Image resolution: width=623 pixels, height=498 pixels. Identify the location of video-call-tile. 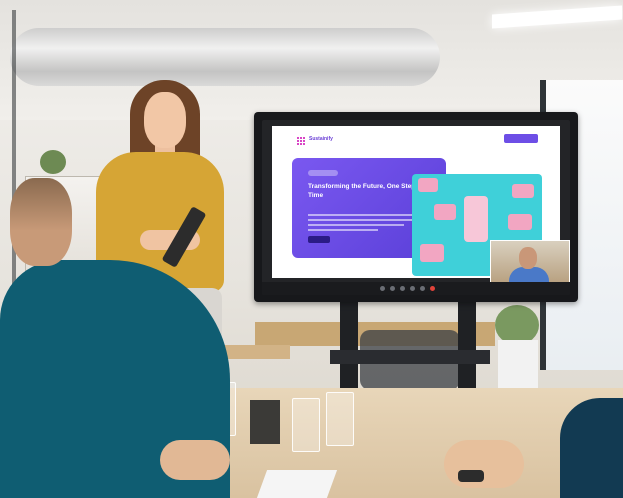
(530, 264).